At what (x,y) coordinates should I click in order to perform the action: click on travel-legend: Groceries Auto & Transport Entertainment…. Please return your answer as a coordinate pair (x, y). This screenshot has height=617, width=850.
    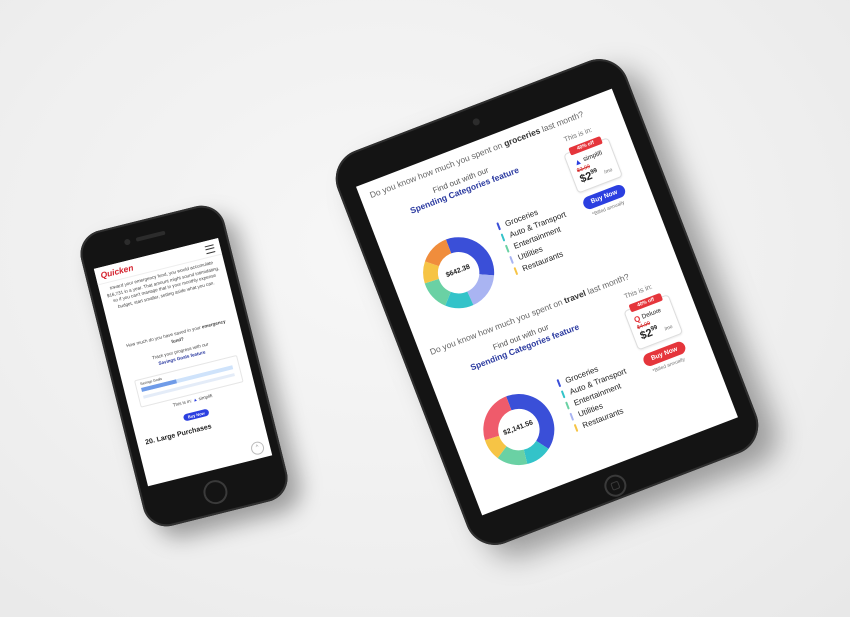
    Looking at the image, I should click on (598, 394).